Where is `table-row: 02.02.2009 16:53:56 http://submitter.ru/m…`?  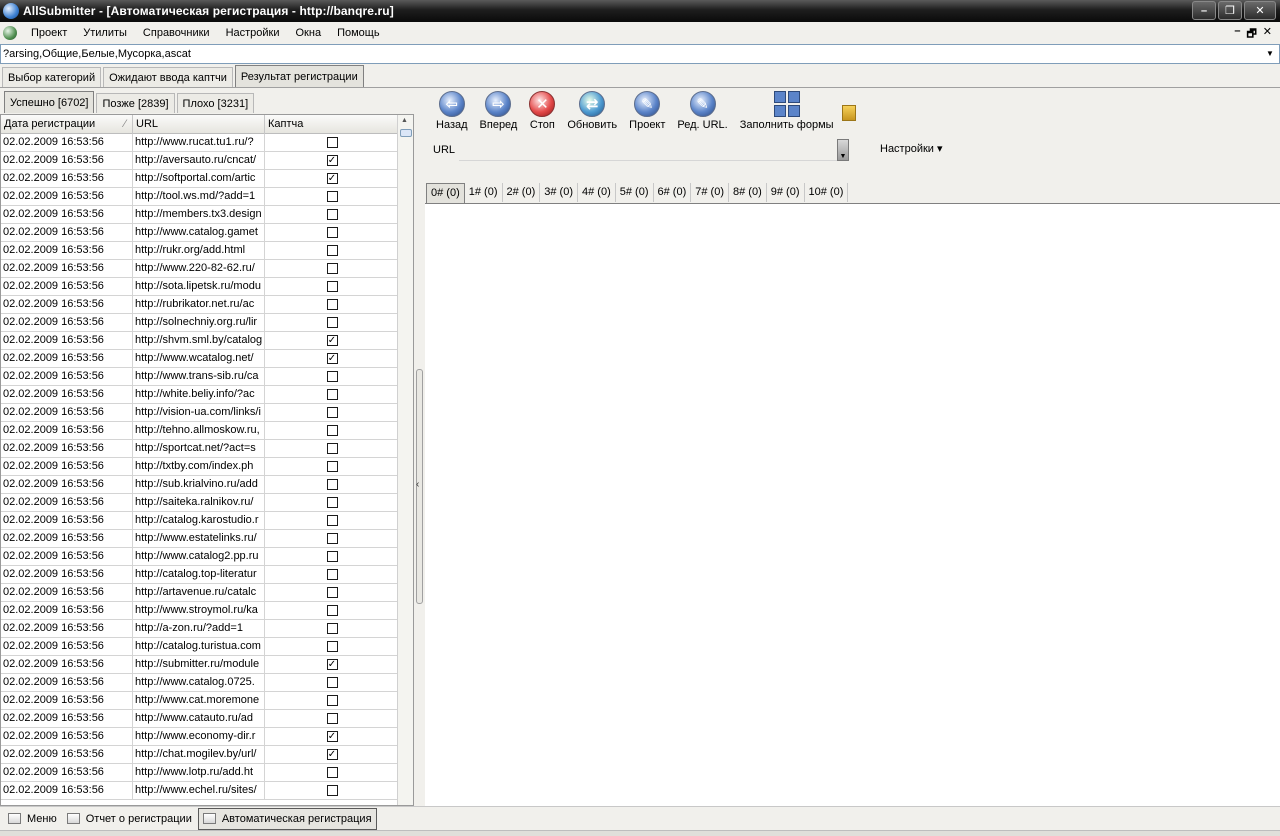 table-row: 02.02.2009 16:53:56 http://submitter.ru/m… is located at coordinates (199, 665).